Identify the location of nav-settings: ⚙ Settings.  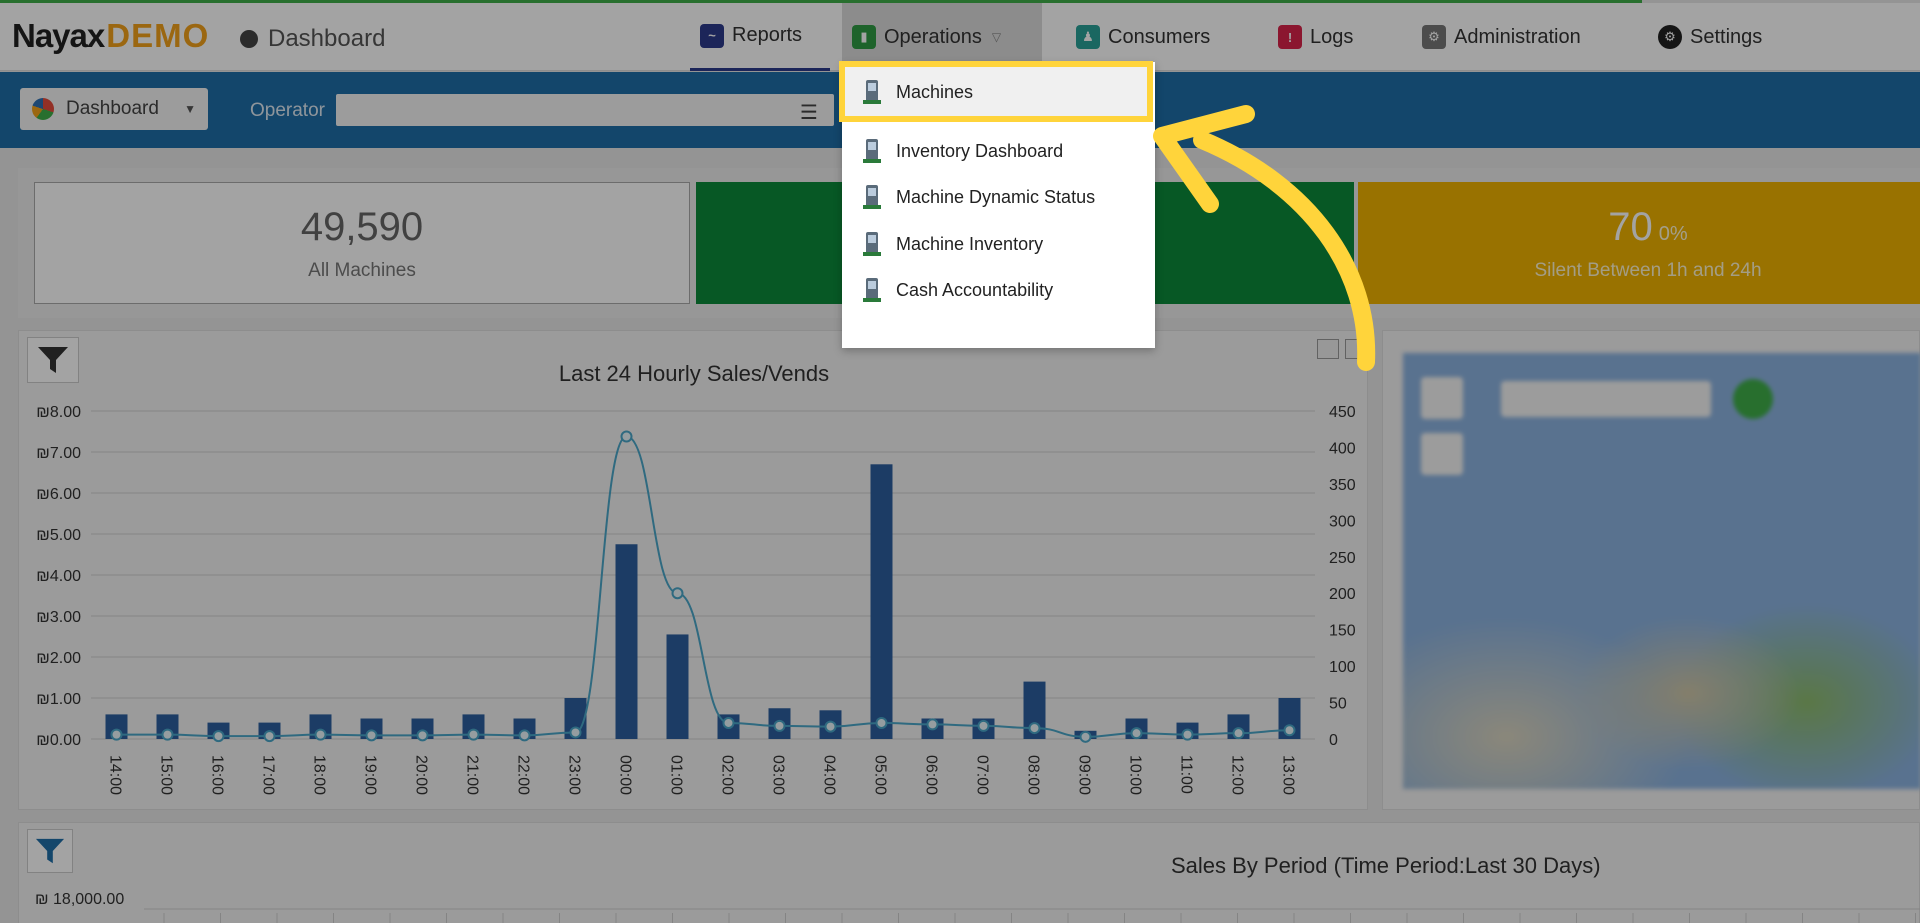
(1718, 37).